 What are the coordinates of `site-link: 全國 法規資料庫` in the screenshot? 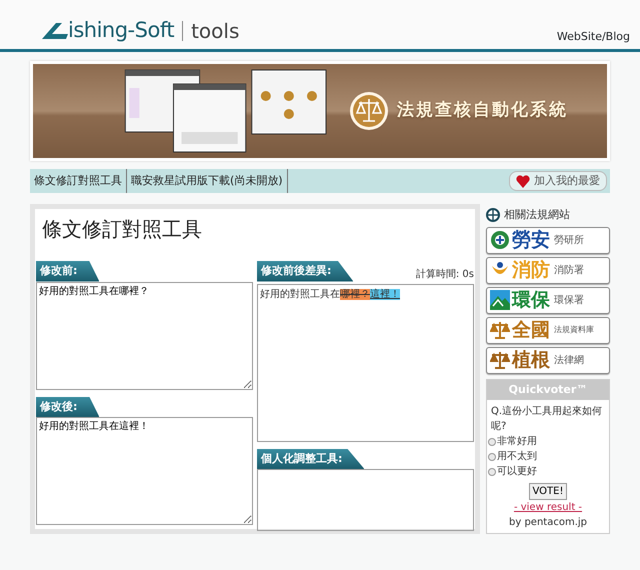 It's located at (548, 330).